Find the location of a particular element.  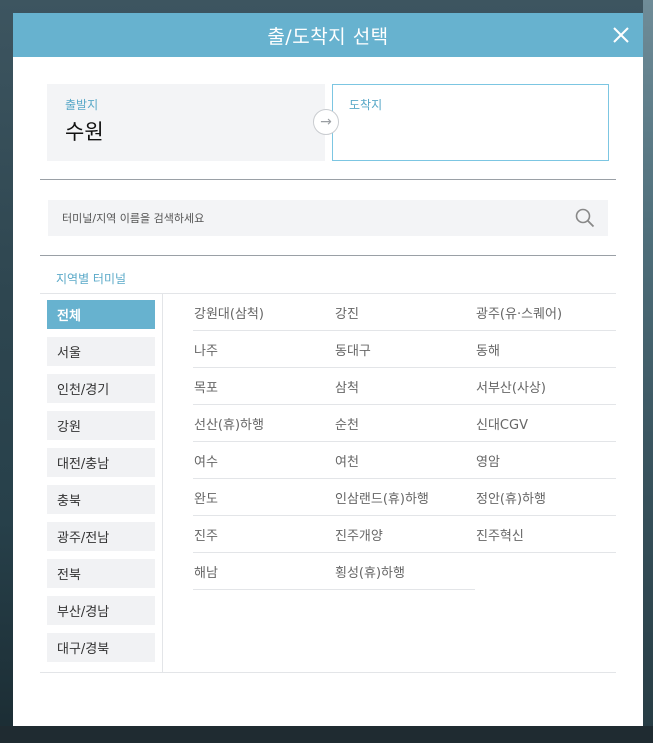

terminal-item: 진주 is located at coordinates (263, 534).